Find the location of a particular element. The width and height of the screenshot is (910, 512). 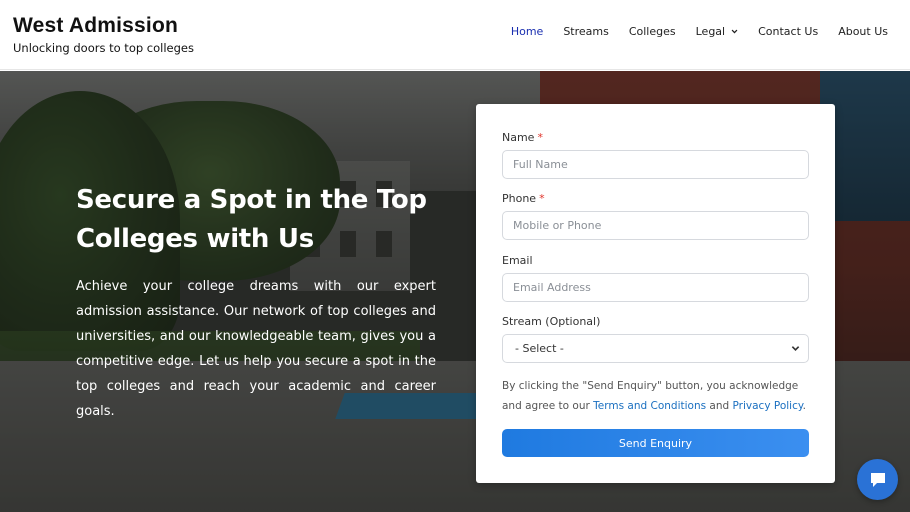

stream-field-group: Stream (Optional) - Select - is located at coordinates (655, 339).